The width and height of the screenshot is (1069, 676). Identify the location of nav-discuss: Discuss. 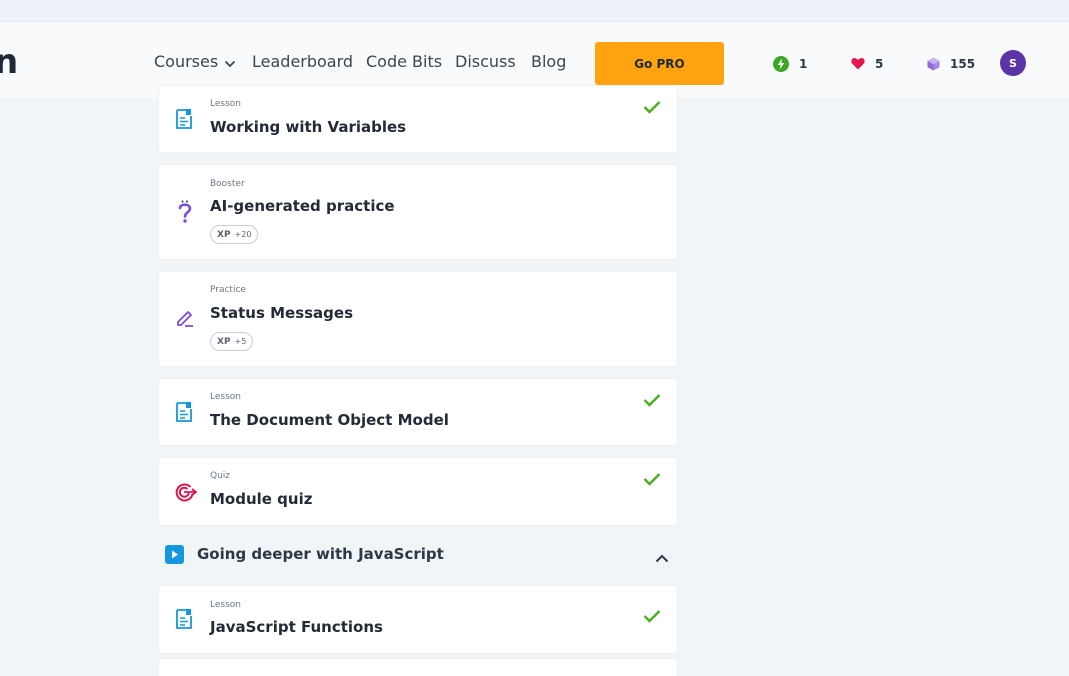
(485, 62).